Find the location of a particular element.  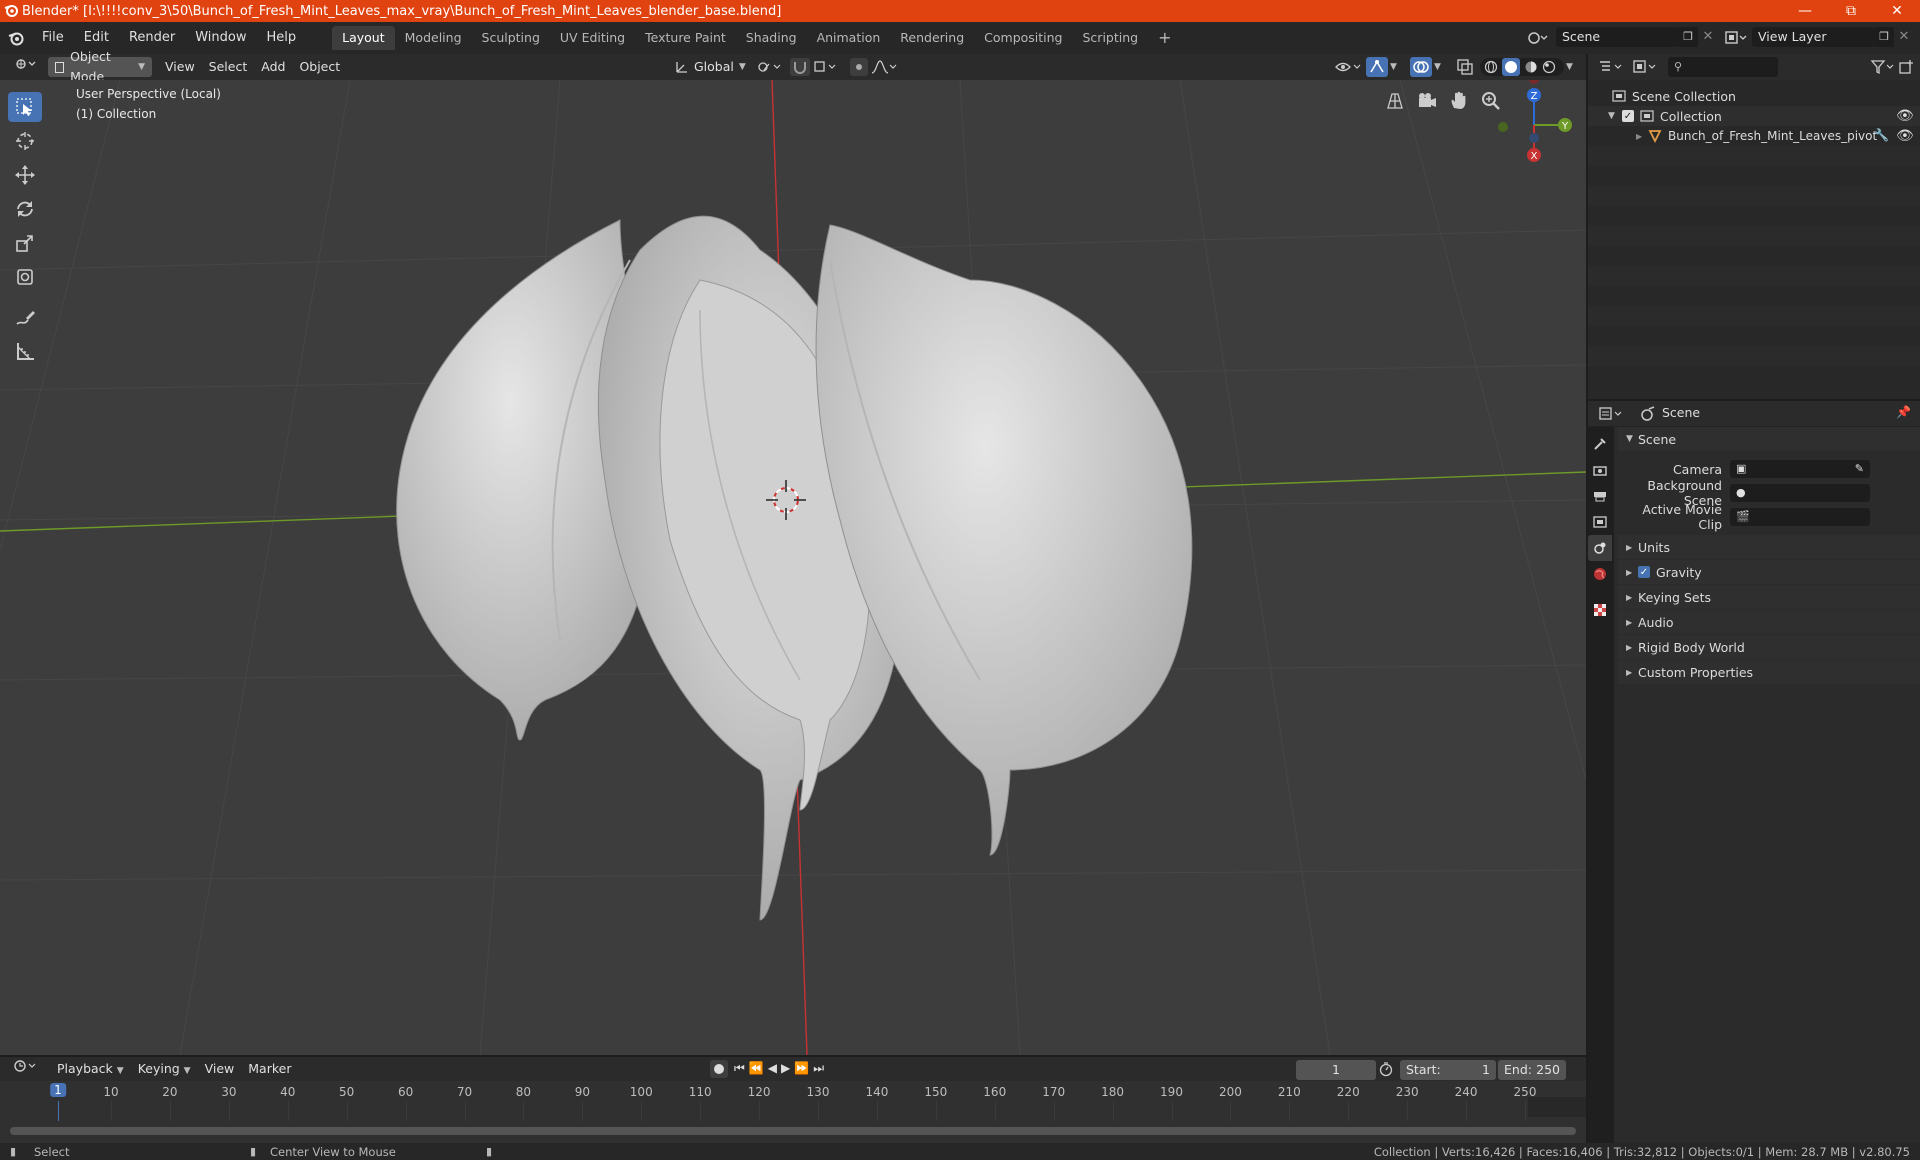

scene-name-field: Scene is located at coordinates (1617, 37).